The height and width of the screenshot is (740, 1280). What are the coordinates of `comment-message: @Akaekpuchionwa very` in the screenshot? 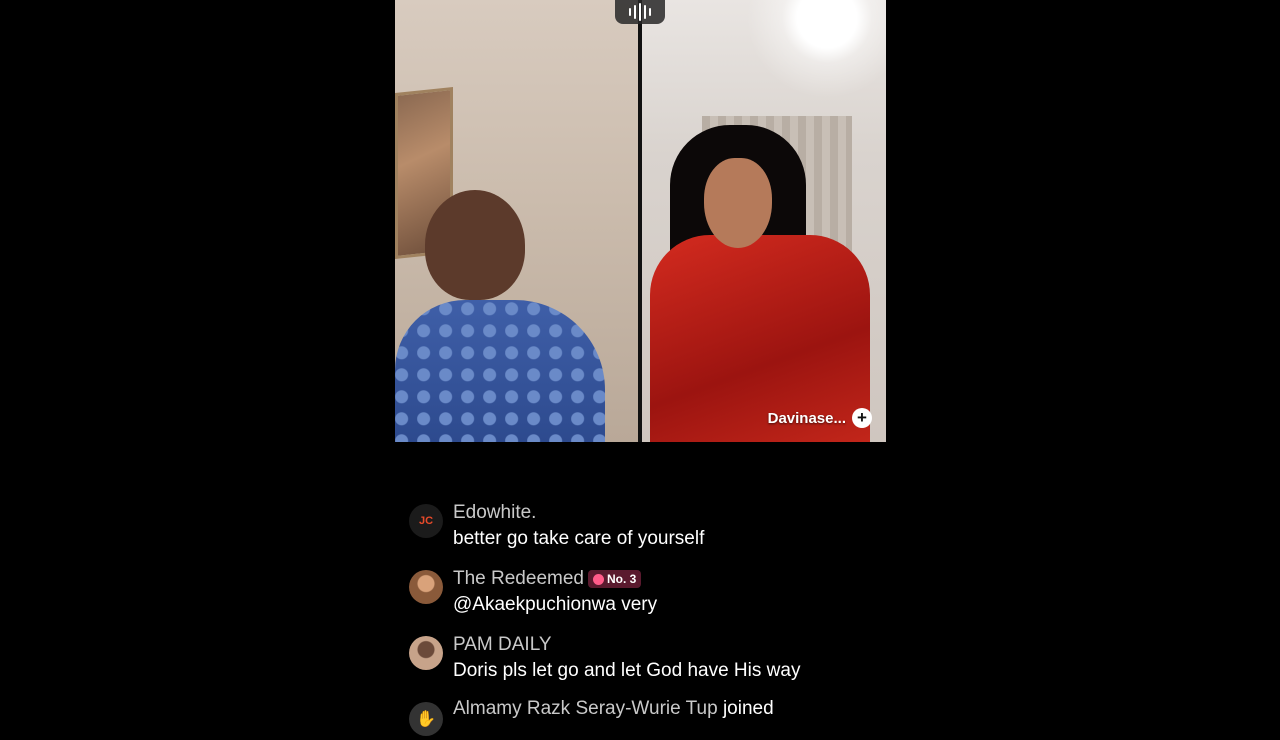 It's located at (555, 604).